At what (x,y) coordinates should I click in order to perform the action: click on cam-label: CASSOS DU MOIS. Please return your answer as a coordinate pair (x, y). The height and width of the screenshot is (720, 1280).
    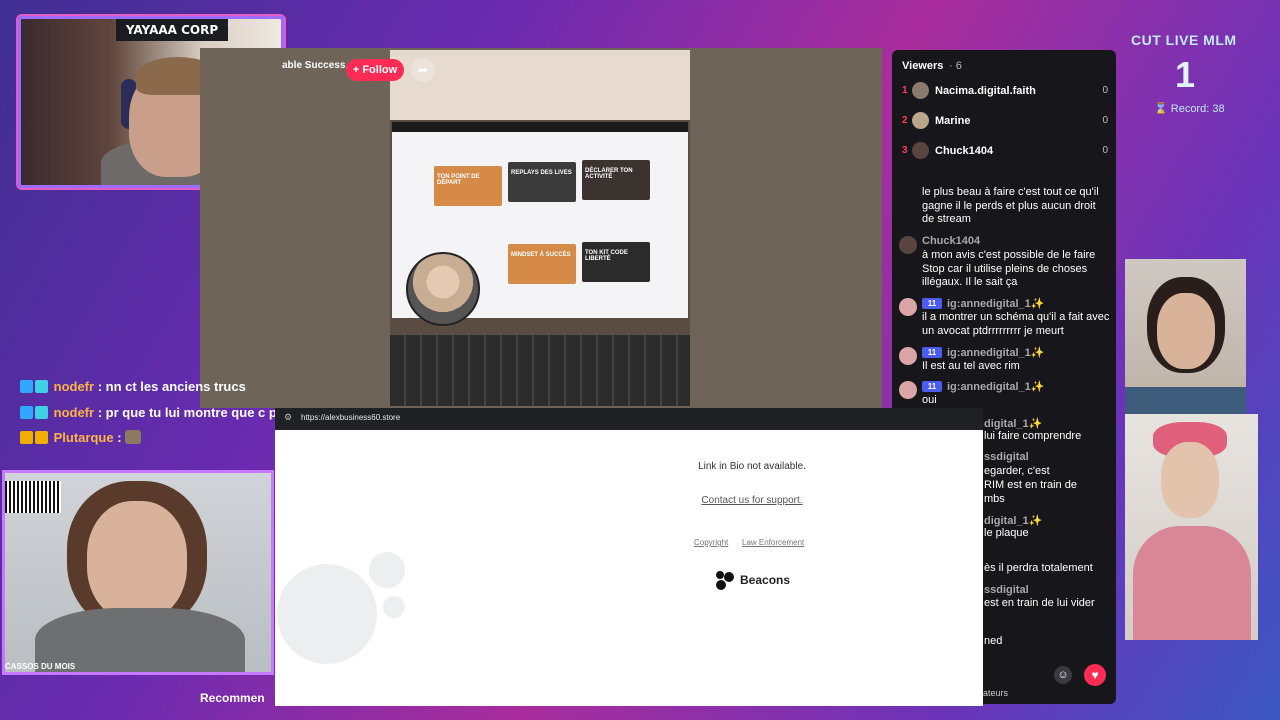
    Looking at the image, I should click on (40, 666).